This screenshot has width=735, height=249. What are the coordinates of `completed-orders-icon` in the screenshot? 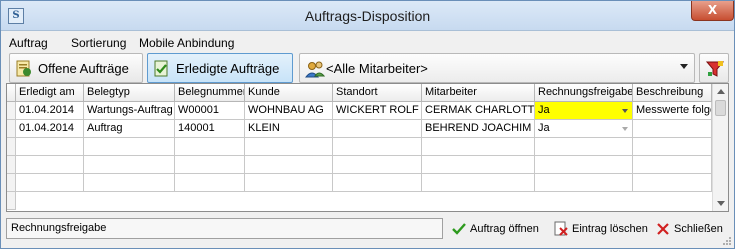 It's located at (161, 68).